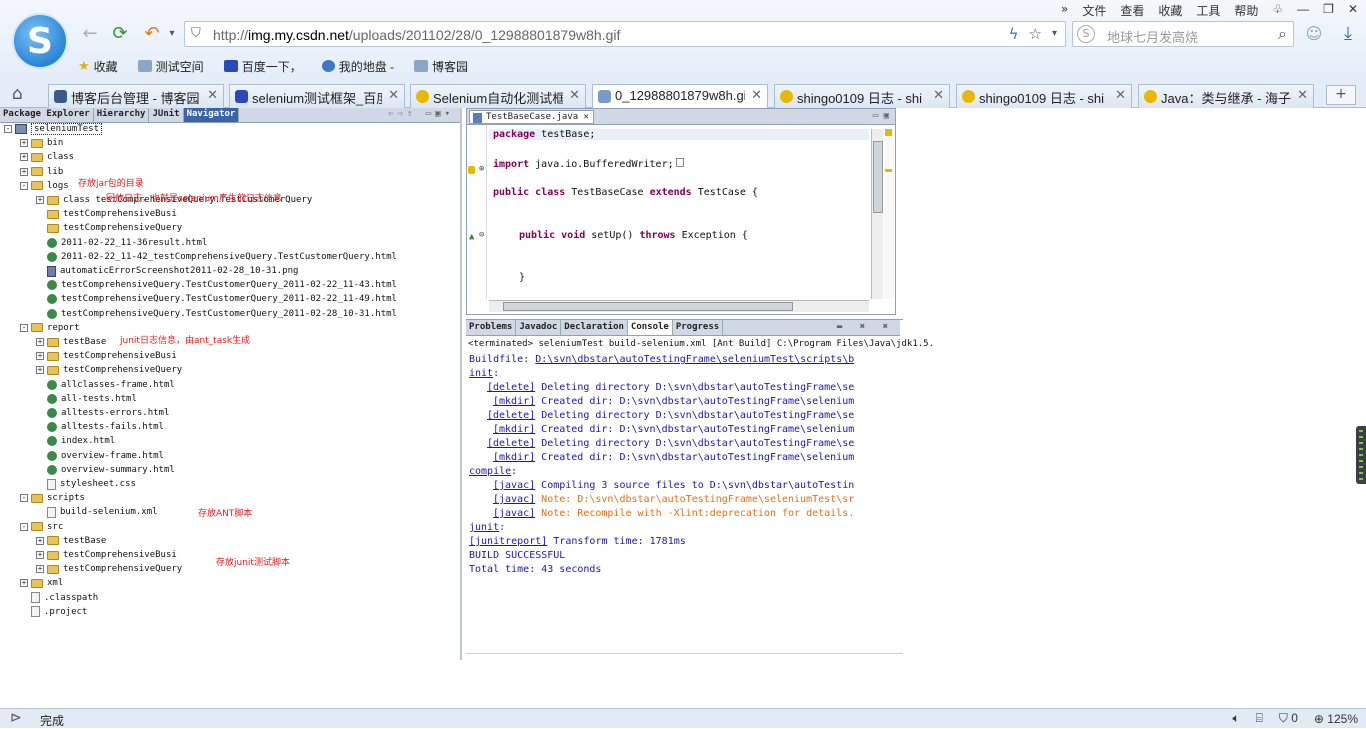 This screenshot has height=729, width=1366. Describe the element at coordinates (1336, 719) in the screenshot. I see `zoom-control: ⊕ 125%` at that location.